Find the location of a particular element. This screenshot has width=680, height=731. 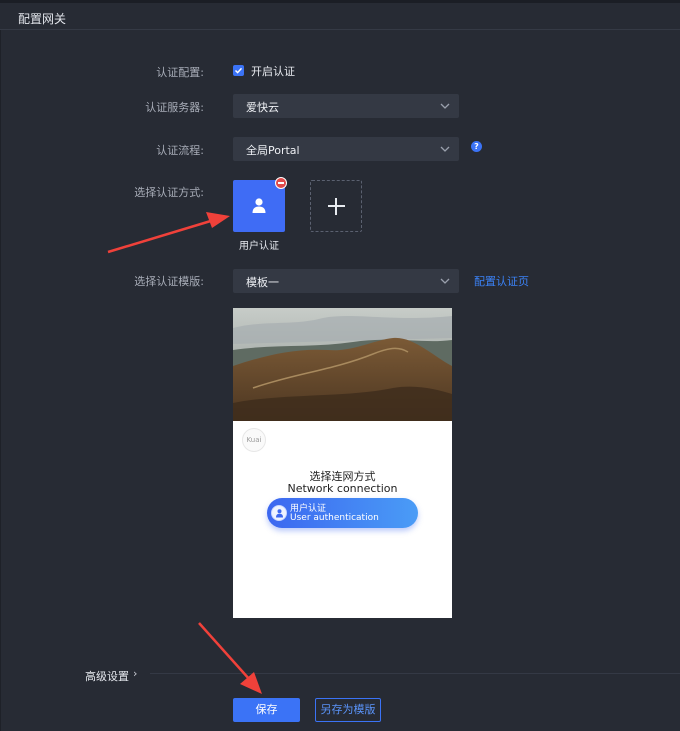

question-circle-icon: ? is located at coordinates (476, 146).